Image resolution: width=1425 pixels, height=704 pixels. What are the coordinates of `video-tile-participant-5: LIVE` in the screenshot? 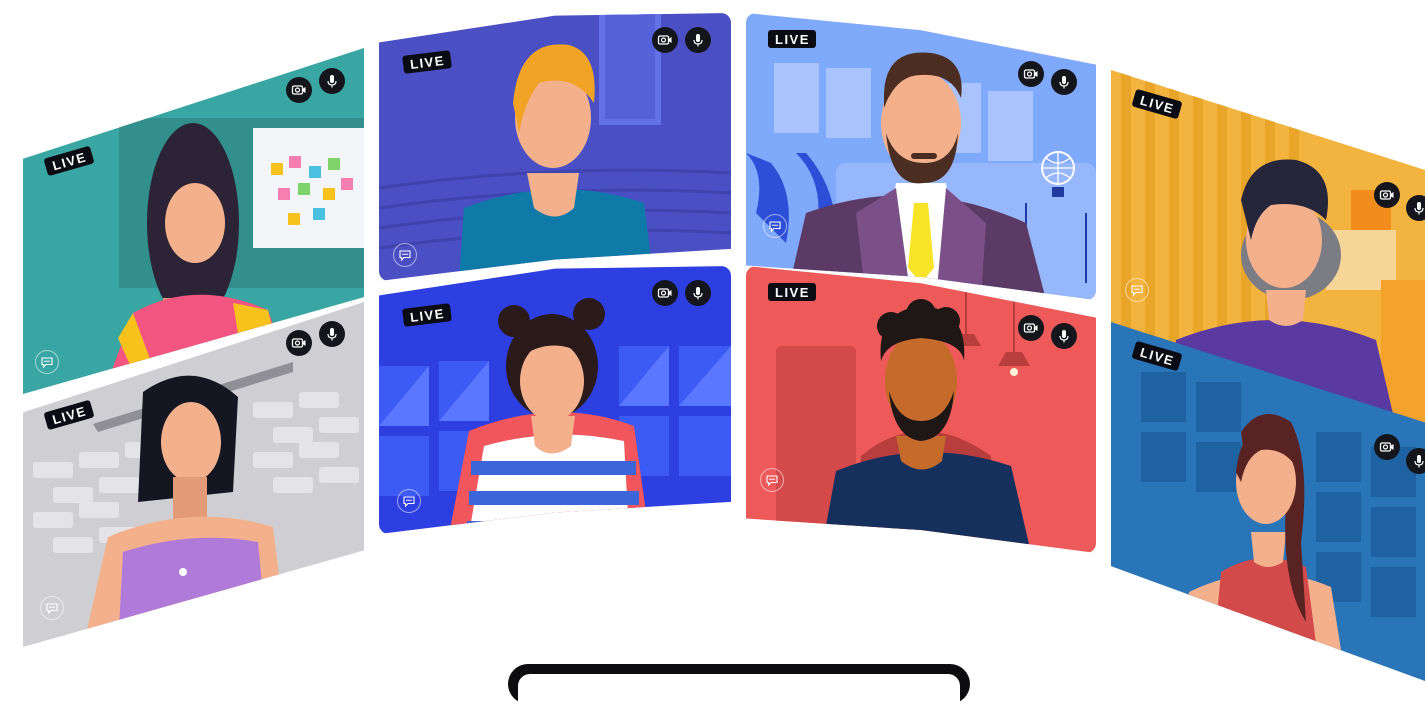 It's located at (921, 156).